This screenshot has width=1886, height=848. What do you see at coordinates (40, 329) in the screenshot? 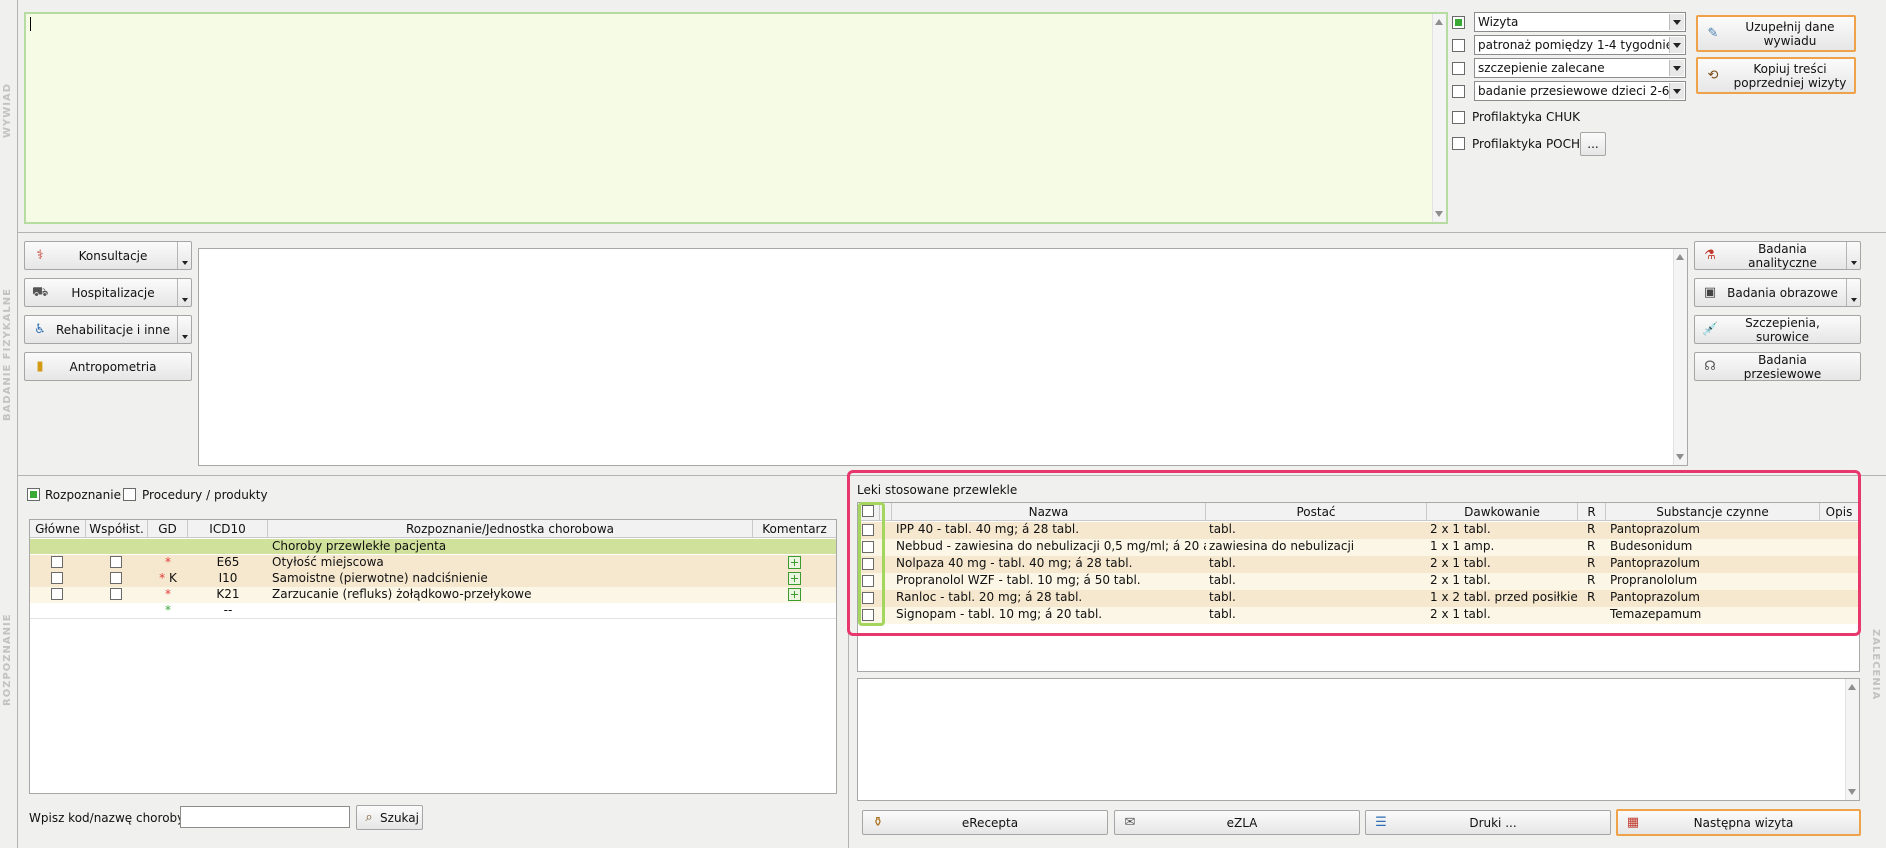
I see `wheelchair-icon: ♿` at bounding box center [40, 329].